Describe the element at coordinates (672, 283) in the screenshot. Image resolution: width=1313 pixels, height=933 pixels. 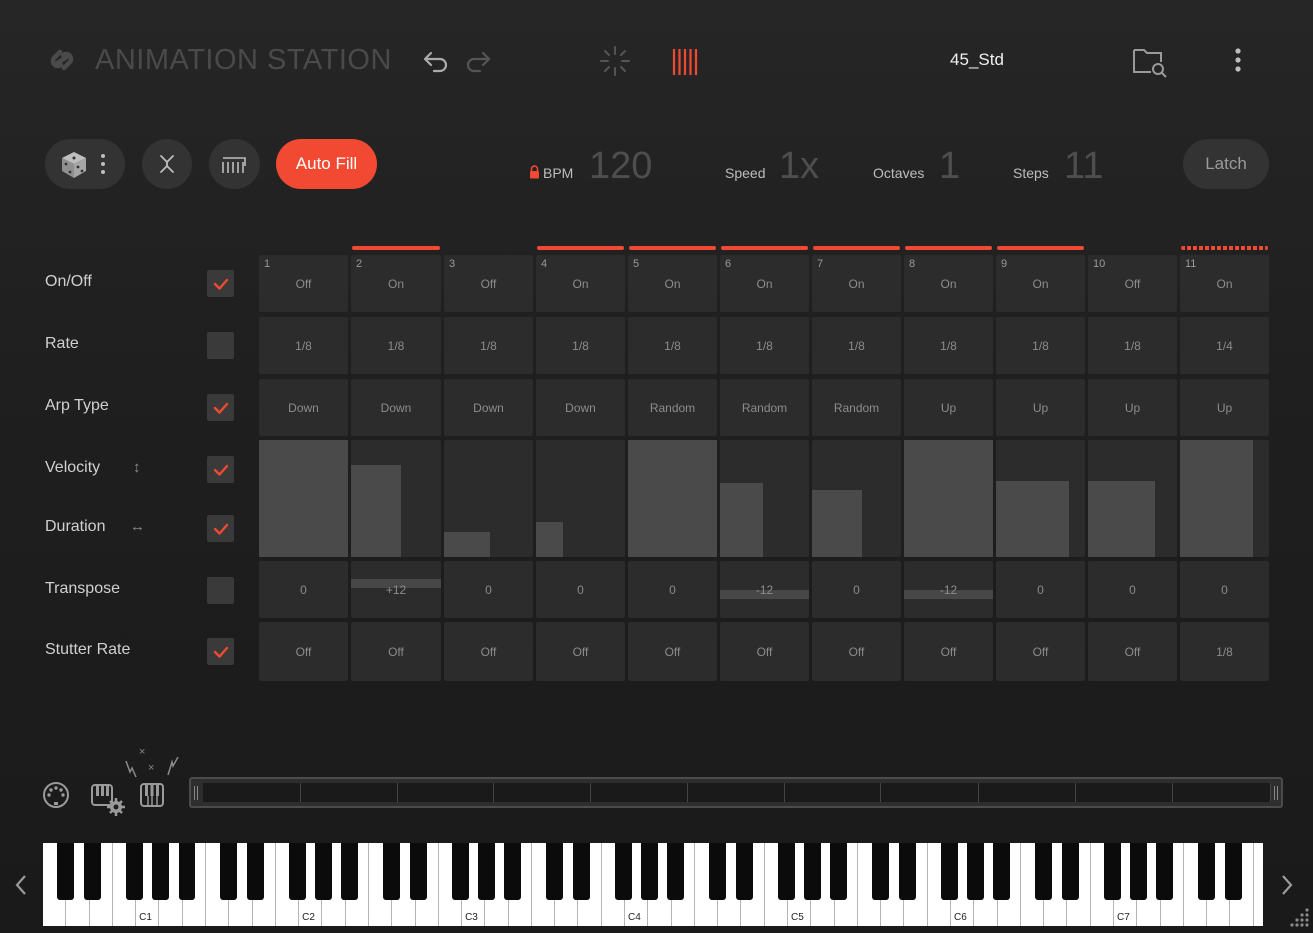
I see `step-onoff-cell: 5 On` at that location.